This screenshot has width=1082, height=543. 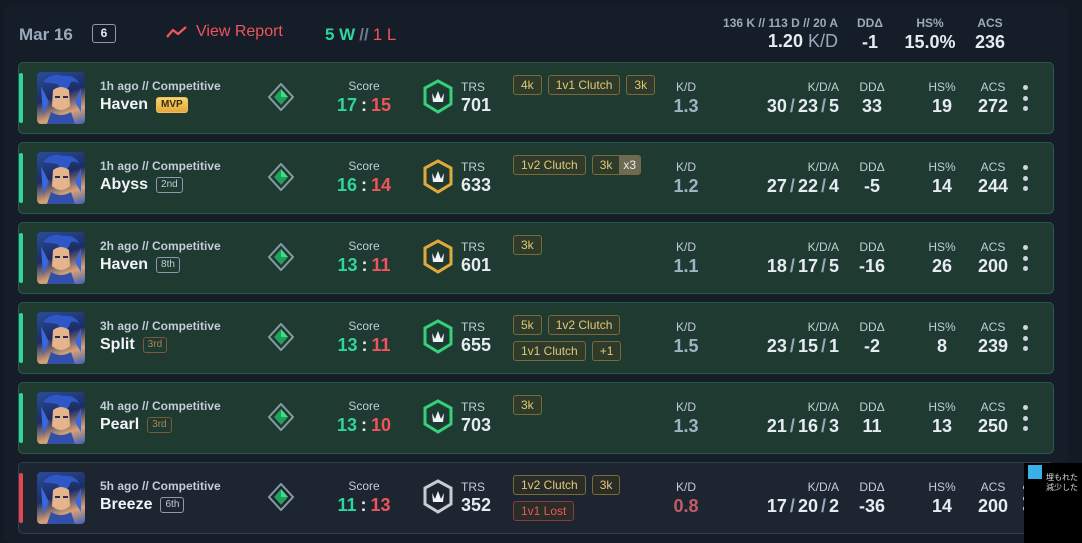 I want to click on day-hs-stat: HS% 15.0%, so click(x=930, y=34).